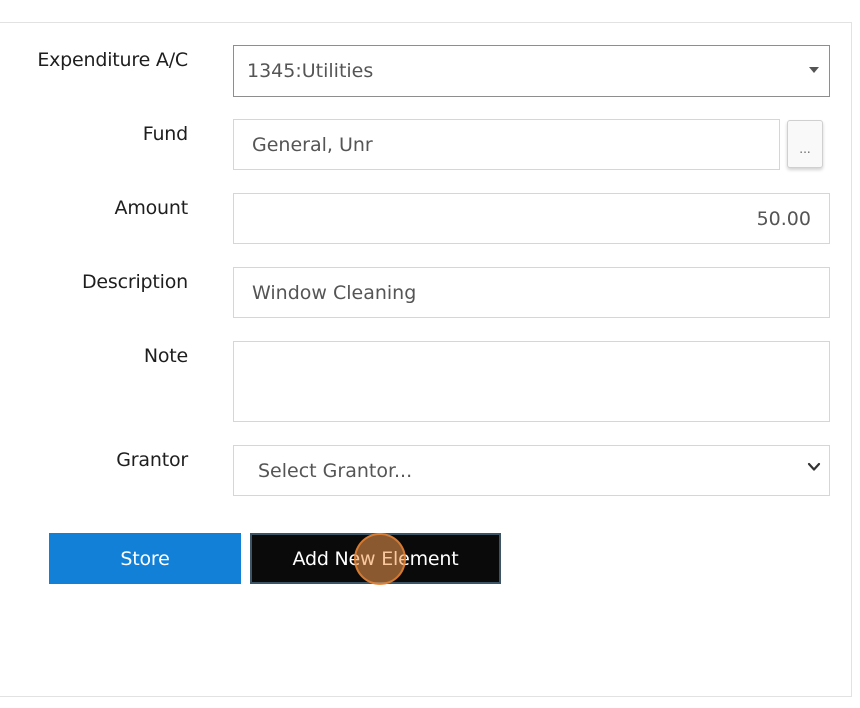 The height and width of the screenshot is (708, 860). I want to click on fund-input: General, Unr, so click(506, 144).